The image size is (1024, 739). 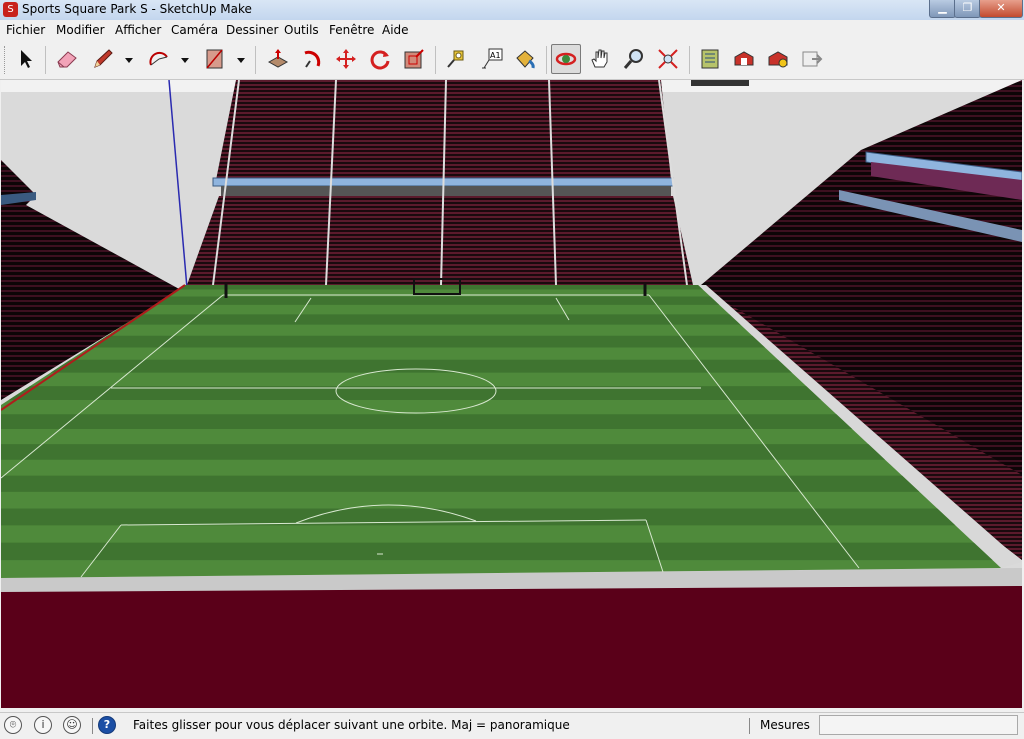 I want to click on help-icon: ?, so click(x=107, y=725).